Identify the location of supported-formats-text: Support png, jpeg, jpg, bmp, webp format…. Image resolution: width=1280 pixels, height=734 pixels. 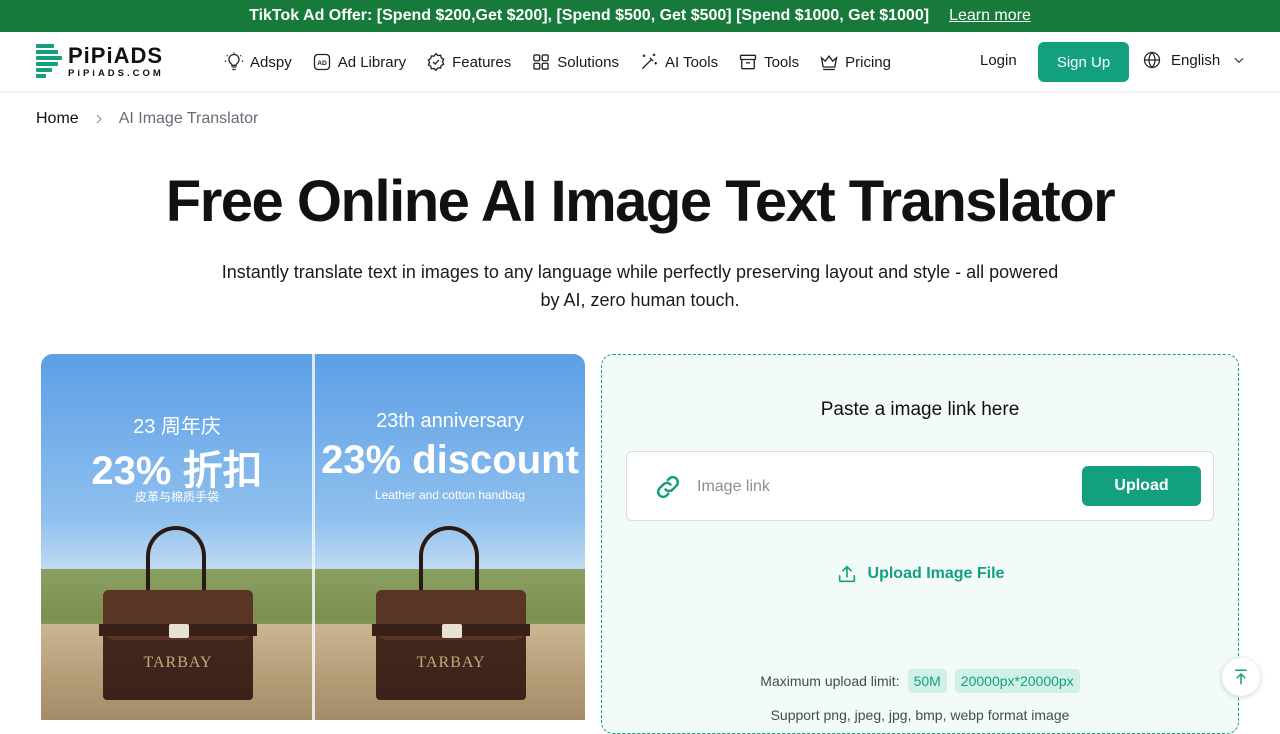
(920, 715).